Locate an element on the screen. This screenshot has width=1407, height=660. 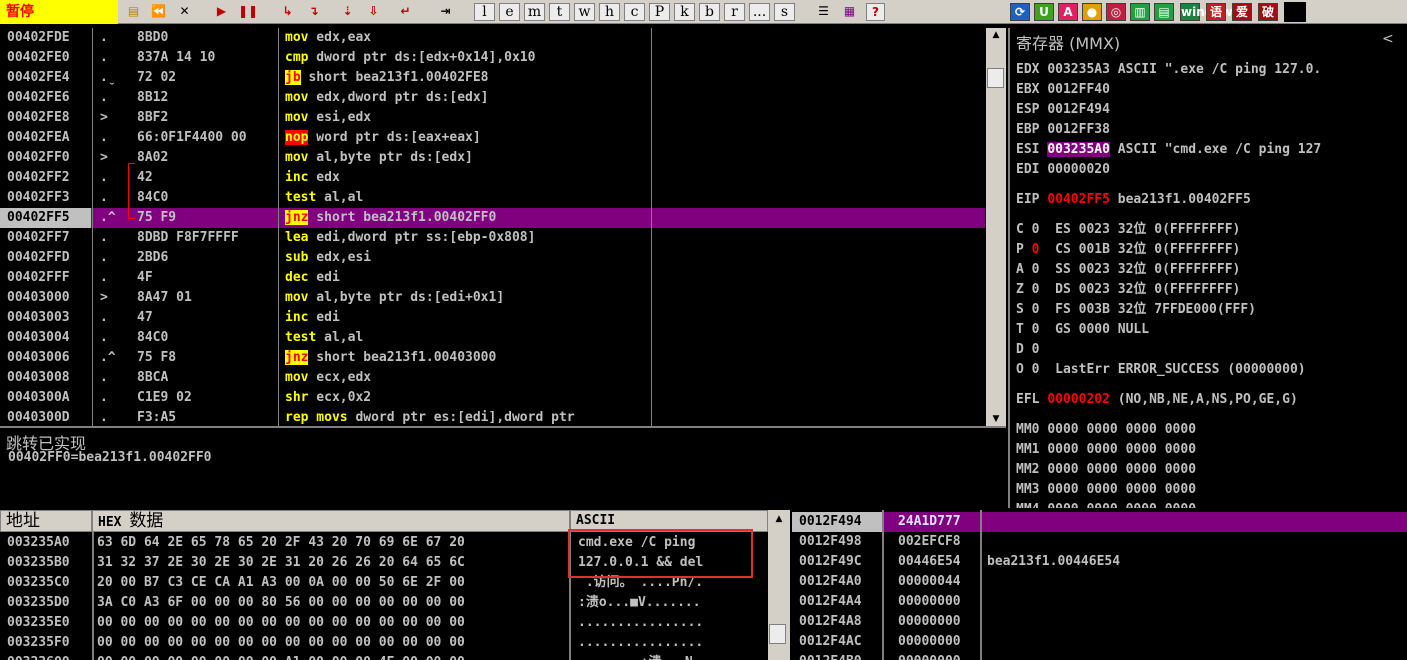
disasm-row: 00402FFD. 2BD6 sub edx,esi is located at coordinates (492, 258).